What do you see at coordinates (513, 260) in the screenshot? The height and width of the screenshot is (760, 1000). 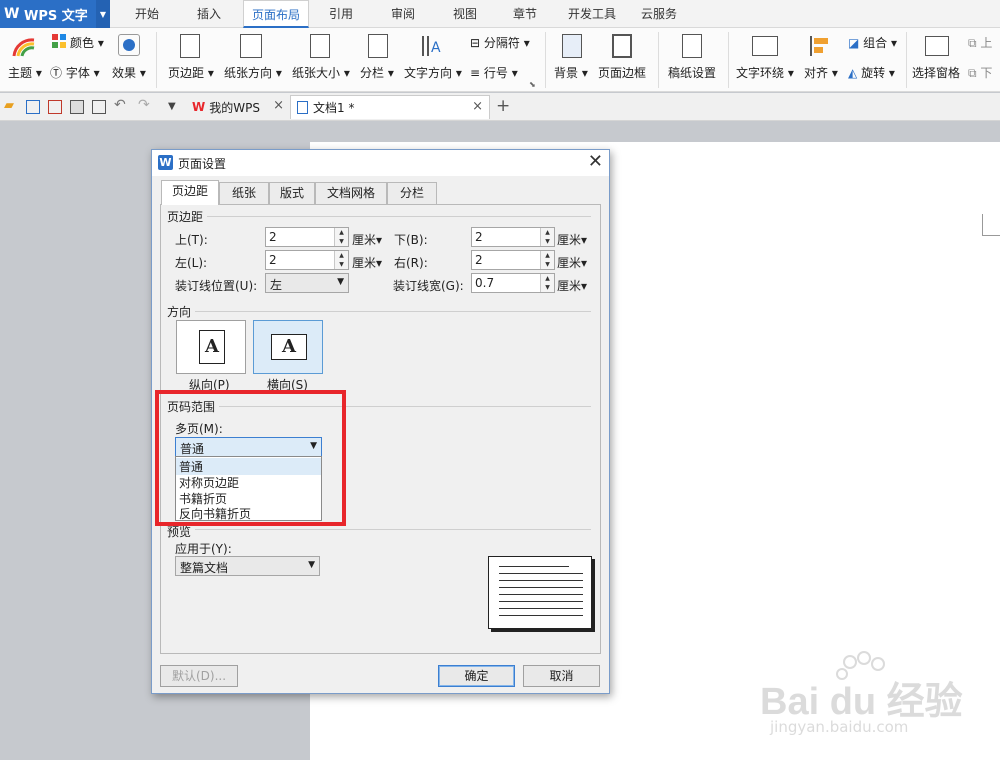 I see `right-margin-input: 2 ▲ ▼` at bounding box center [513, 260].